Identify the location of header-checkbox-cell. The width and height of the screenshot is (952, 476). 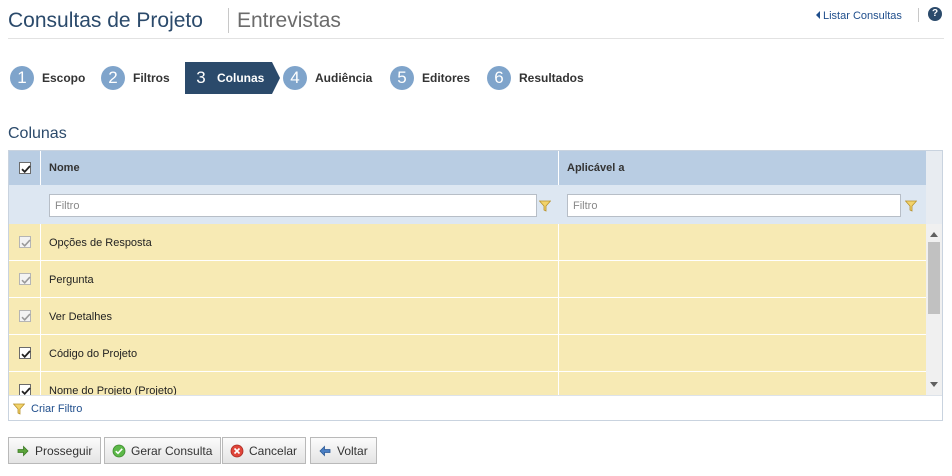
(25, 168).